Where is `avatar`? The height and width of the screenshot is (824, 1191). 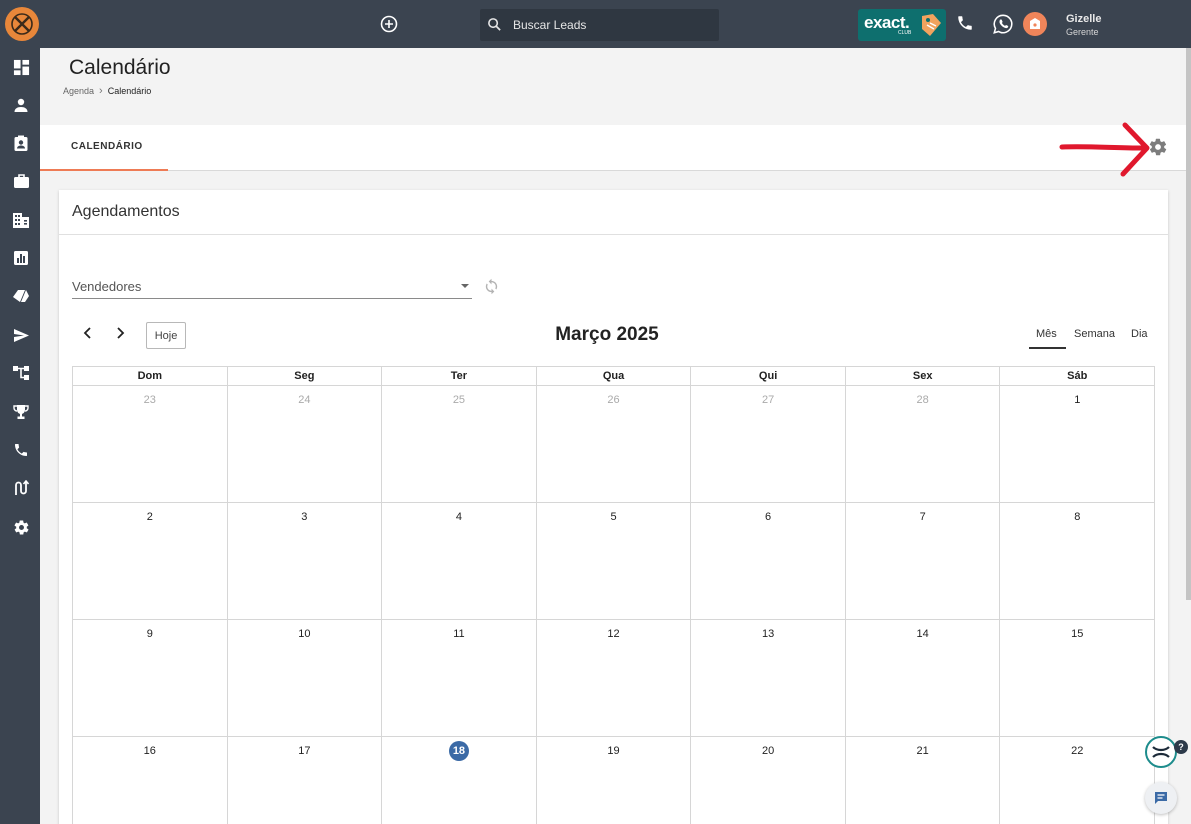 avatar is located at coordinates (1035, 24).